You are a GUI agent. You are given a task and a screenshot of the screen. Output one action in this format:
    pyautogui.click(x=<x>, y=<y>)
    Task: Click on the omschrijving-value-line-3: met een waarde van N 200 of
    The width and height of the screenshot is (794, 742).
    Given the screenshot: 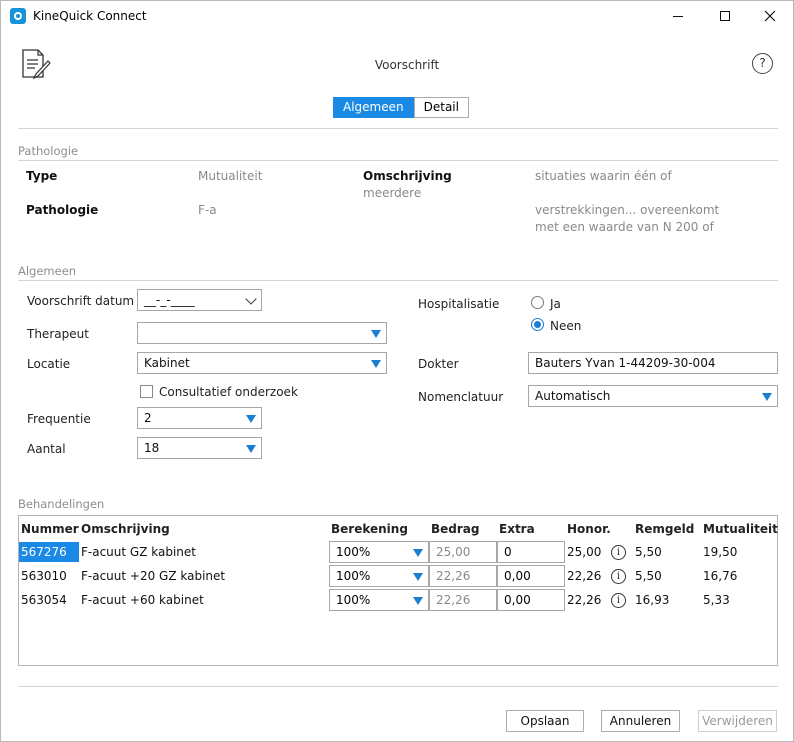 What is the action you would take?
    pyautogui.click(x=624, y=227)
    